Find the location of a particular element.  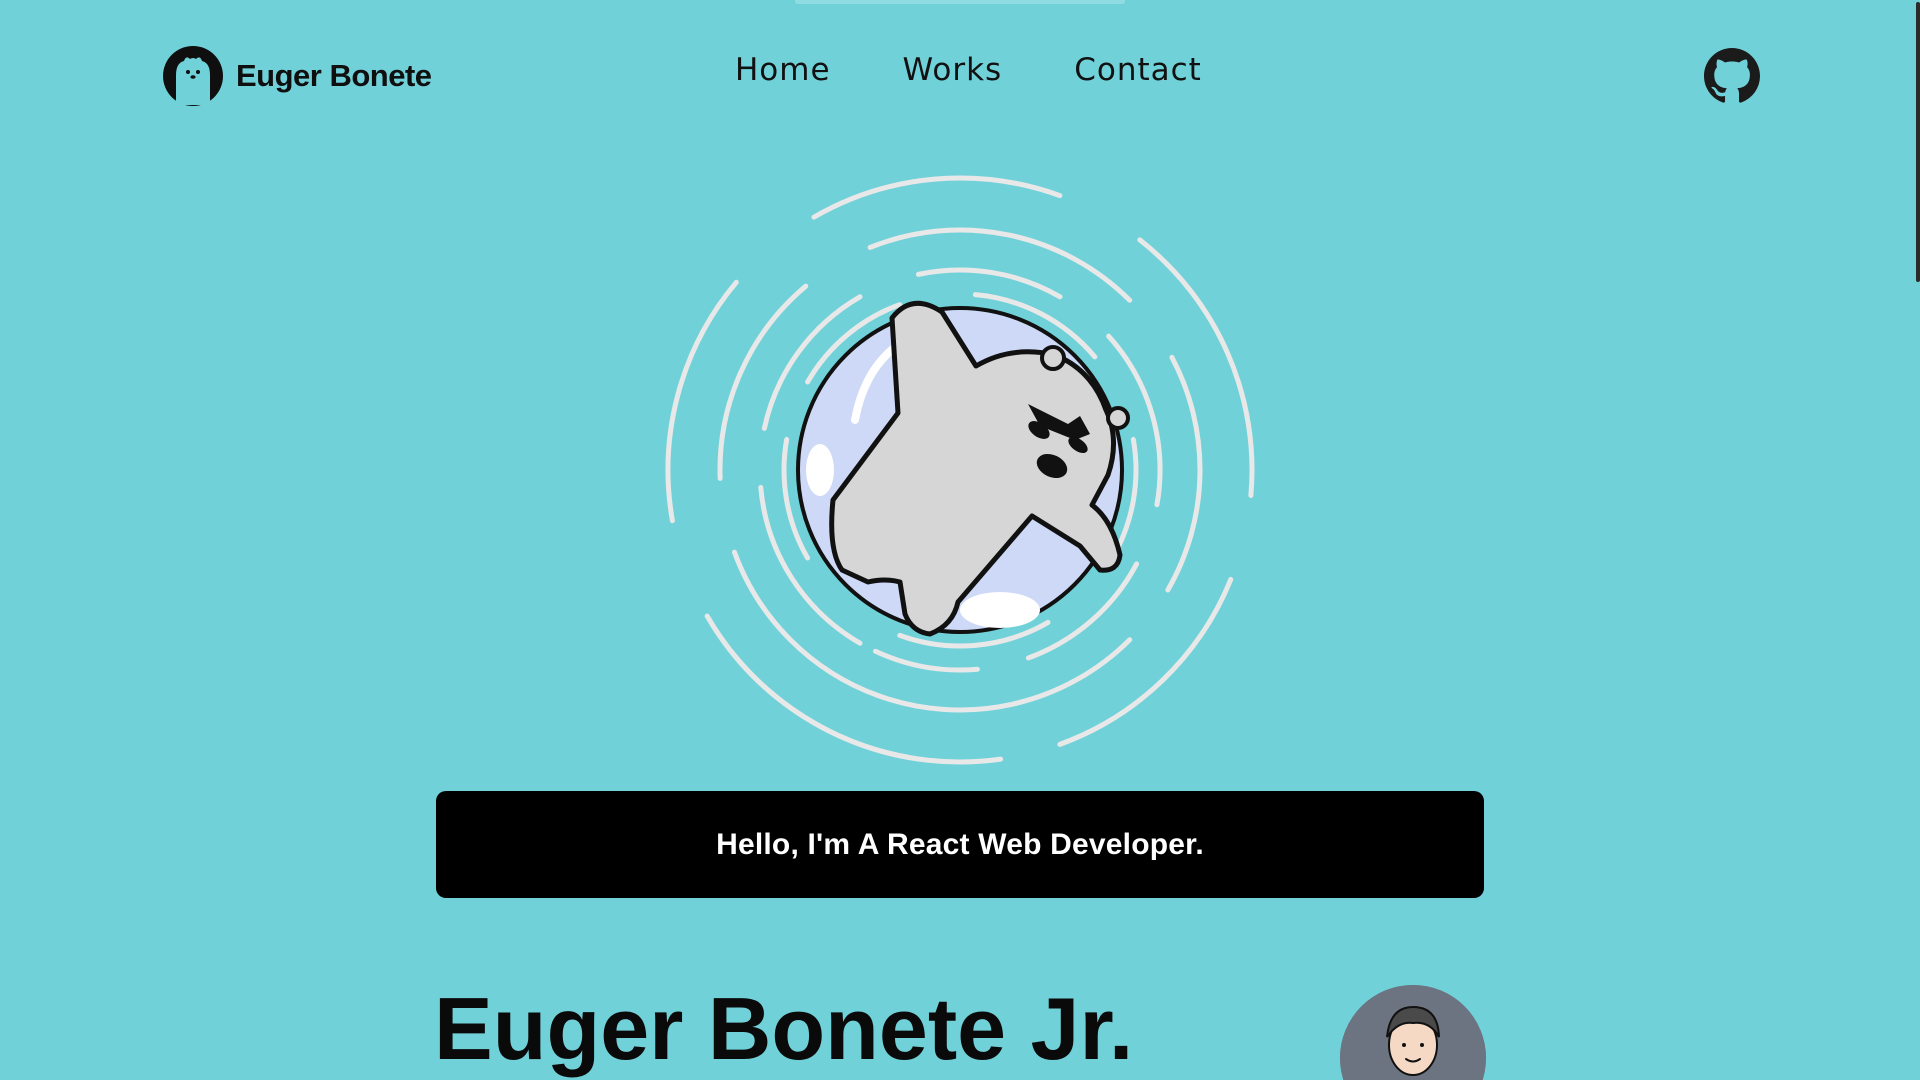

nav-home-link: Home is located at coordinates (783, 70).